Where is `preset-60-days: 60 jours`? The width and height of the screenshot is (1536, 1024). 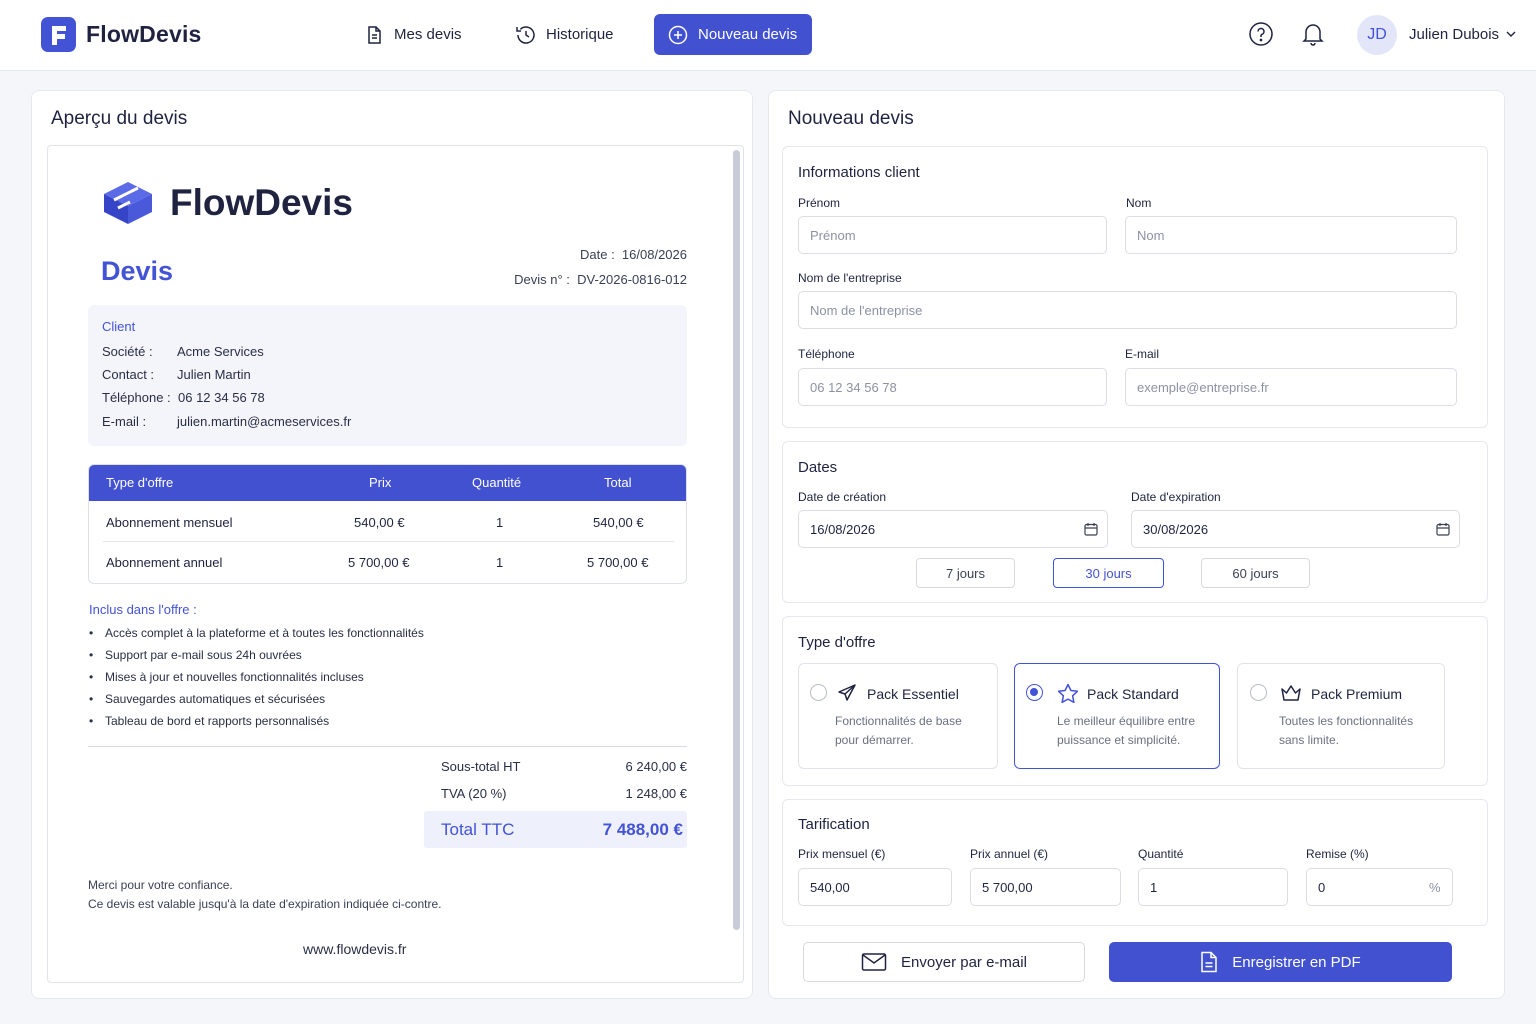
preset-60-days: 60 jours is located at coordinates (1255, 573).